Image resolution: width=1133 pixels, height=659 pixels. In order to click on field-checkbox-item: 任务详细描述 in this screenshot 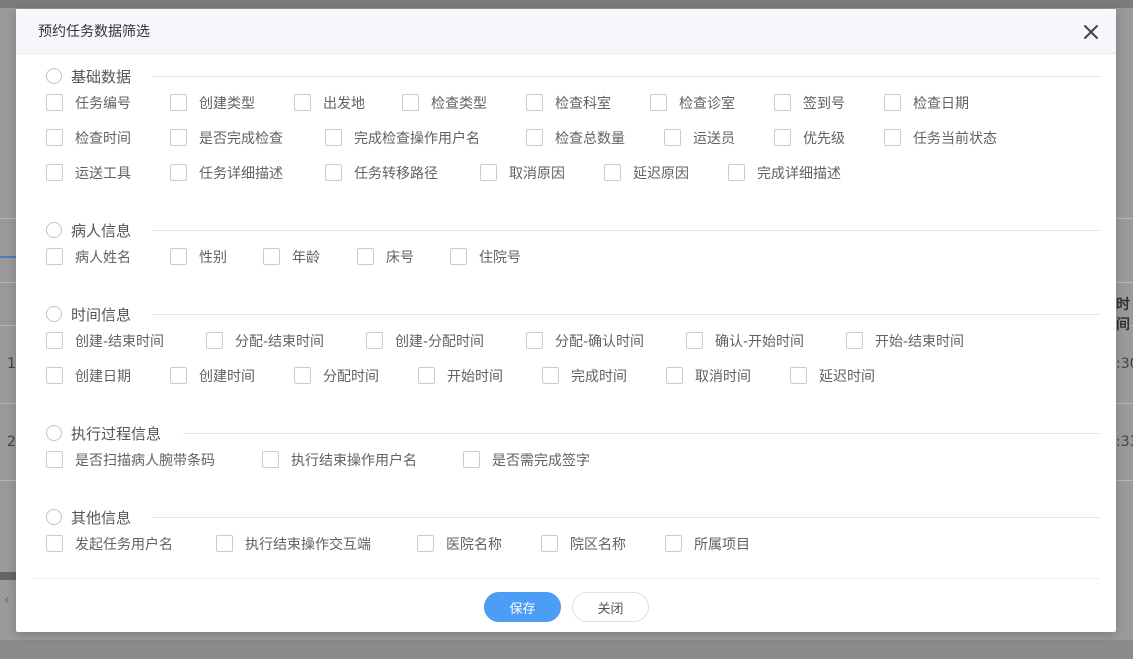, I will do `click(226, 172)`.